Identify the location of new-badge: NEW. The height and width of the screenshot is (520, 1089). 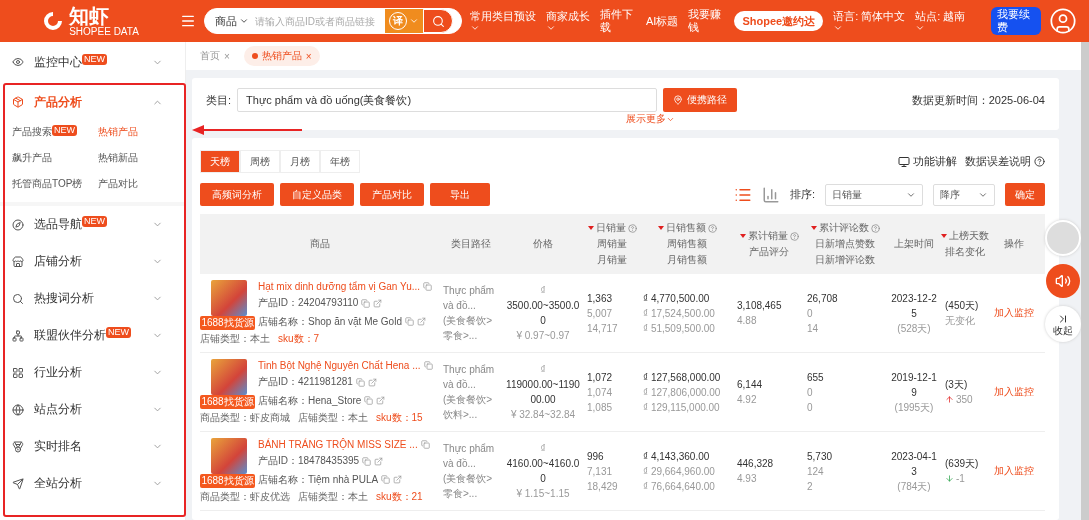
(118, 332).